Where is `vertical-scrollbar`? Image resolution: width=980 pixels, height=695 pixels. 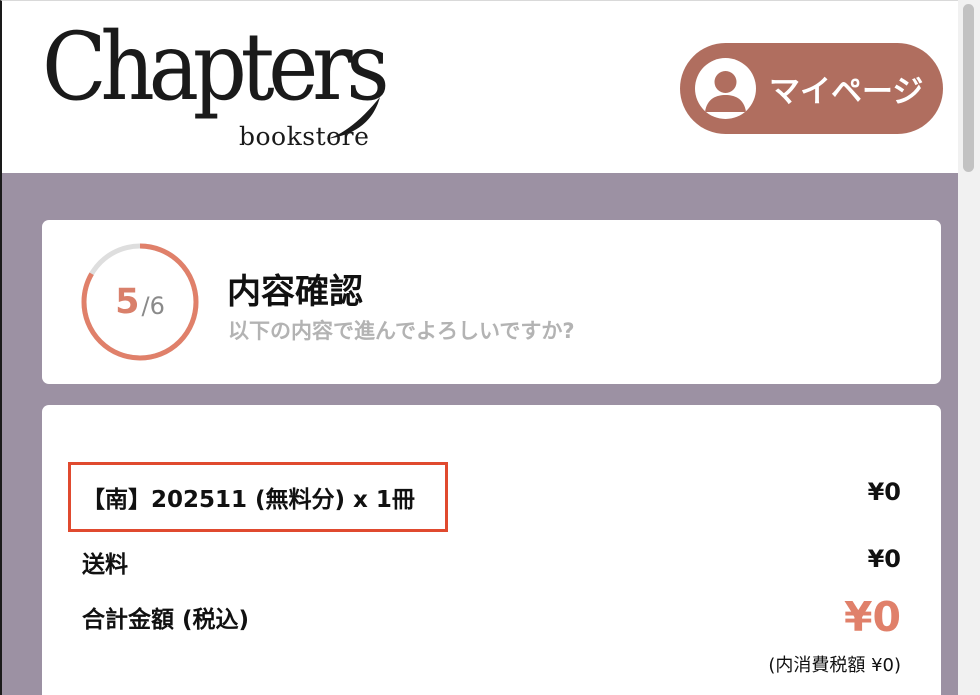 vertical-scrollbar is located at coordinates (969, 347).